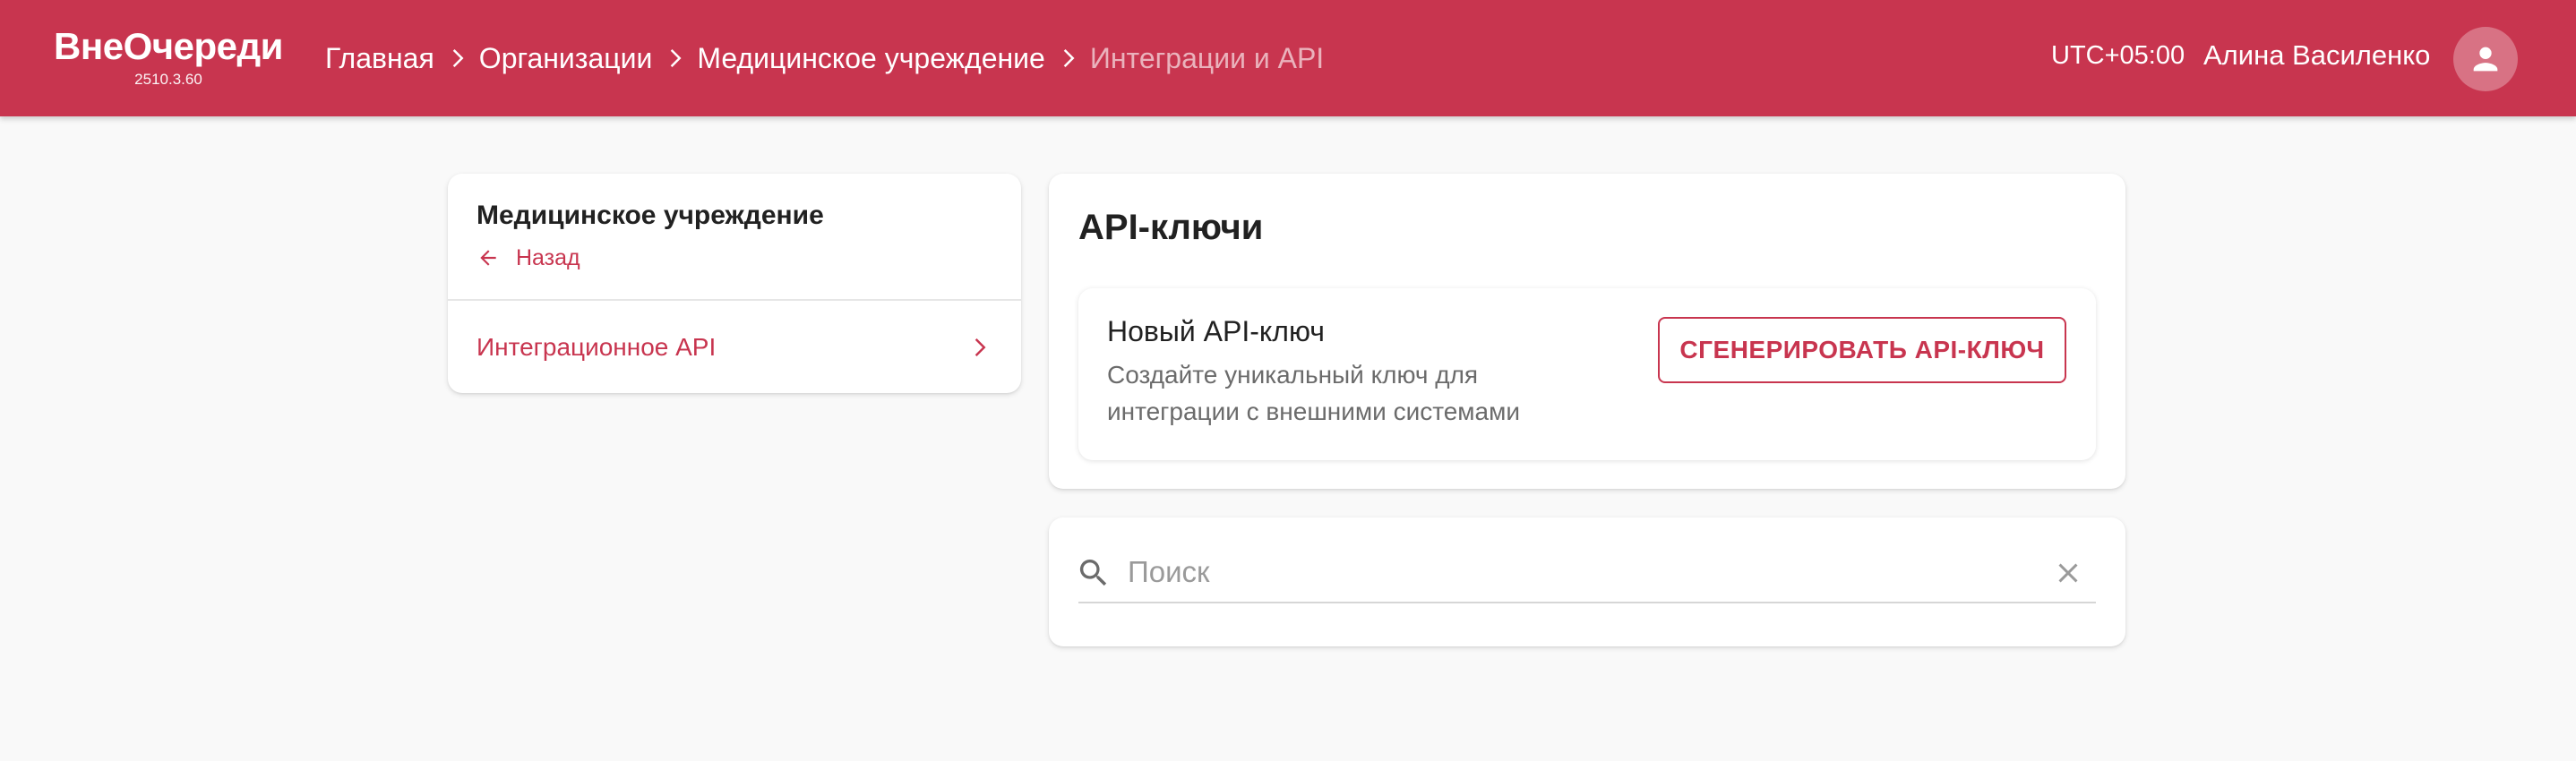 Image resolution: width=2576 pixels, height=761 pixels. I want to click on sidebar-title: Медицинское учреждение, so click(650, 215).